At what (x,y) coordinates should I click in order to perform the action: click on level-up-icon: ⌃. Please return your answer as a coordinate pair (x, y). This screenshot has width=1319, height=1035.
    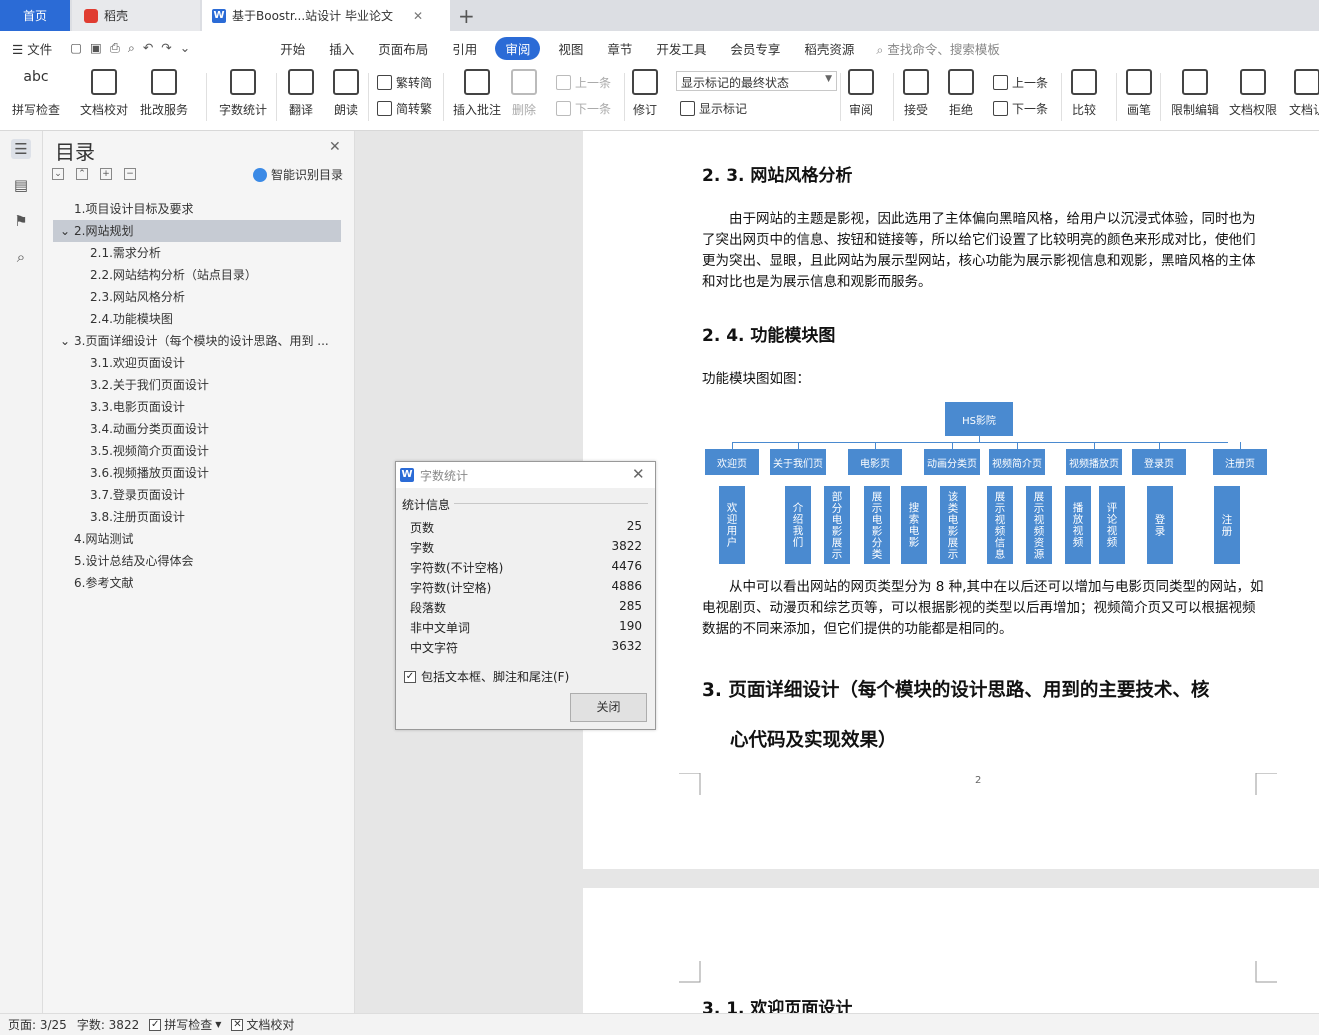
    Looking at the image, I should click on (82, 174).